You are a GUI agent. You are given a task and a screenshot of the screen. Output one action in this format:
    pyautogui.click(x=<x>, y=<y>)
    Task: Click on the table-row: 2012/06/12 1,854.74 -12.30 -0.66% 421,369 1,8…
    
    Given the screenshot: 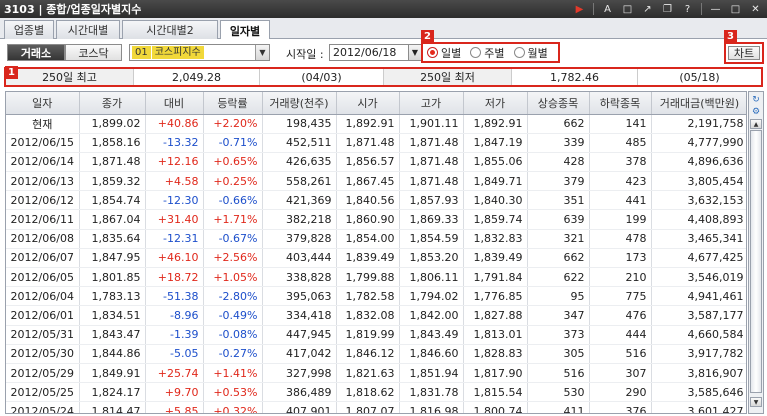 What is the action you would take?
    pyautogui.click(x=376, y=200)
    